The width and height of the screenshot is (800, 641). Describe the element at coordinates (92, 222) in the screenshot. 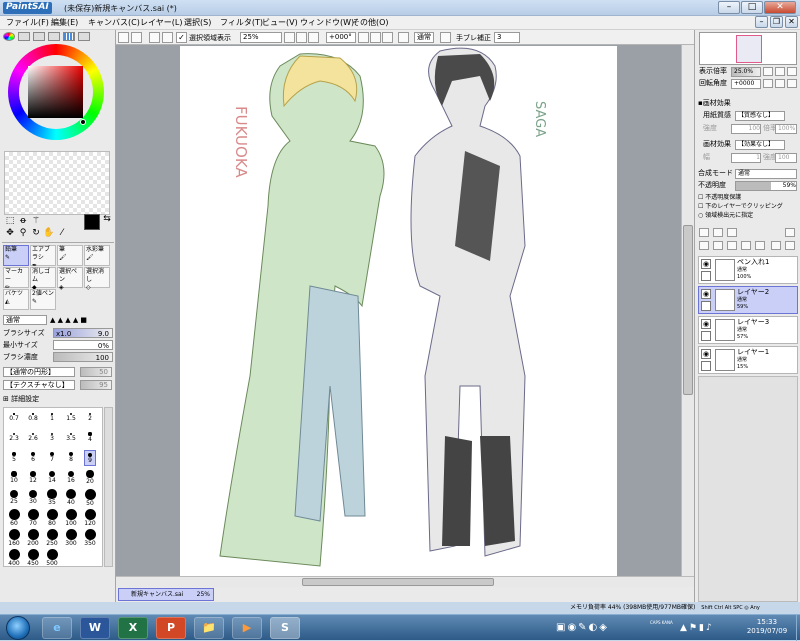

I see `foreground-color-swatch` at that location.